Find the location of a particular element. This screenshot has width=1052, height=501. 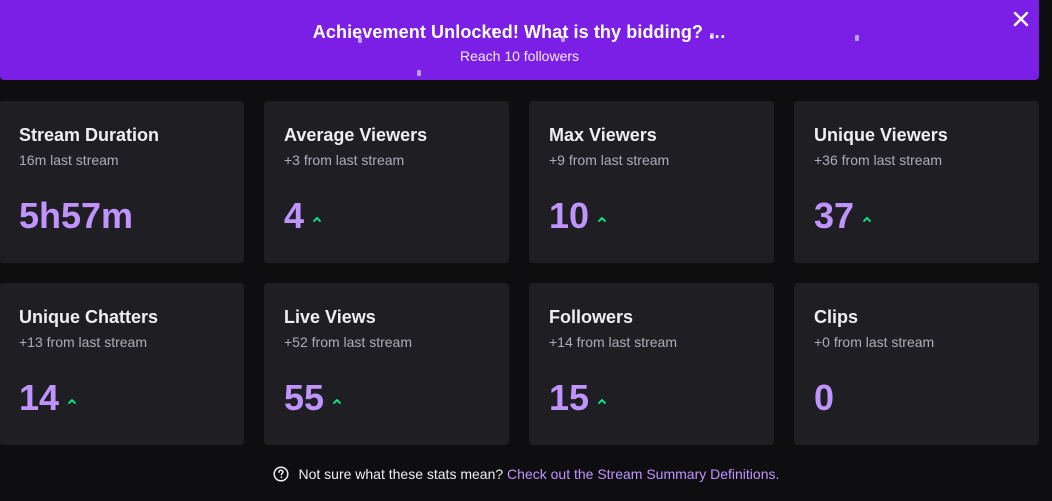

stat-value: 15 is located at coordinates (569, 397).